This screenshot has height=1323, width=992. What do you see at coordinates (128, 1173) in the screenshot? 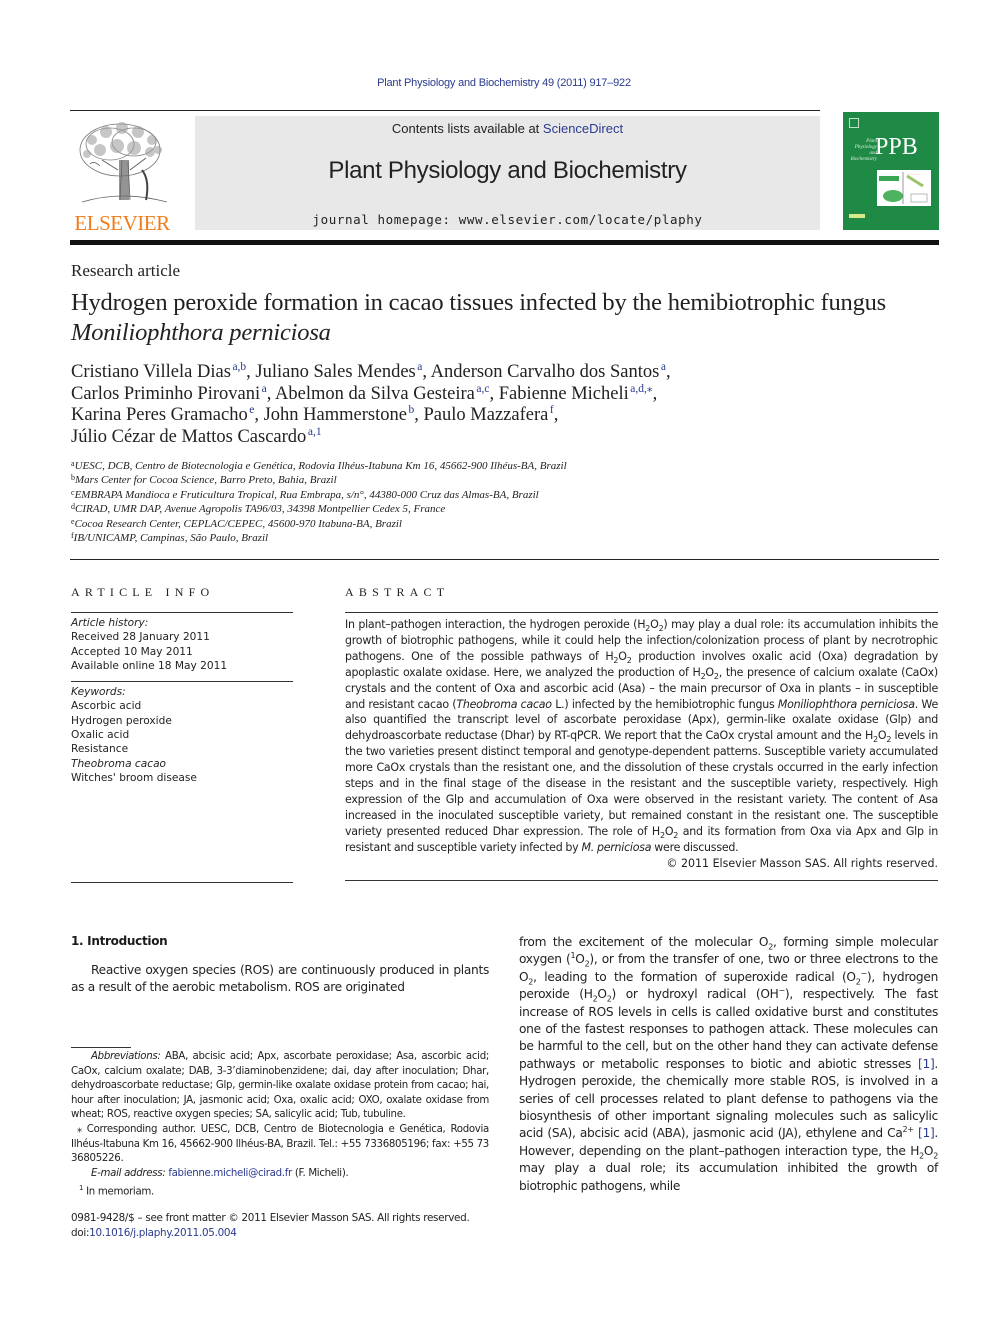
I see `email-label: E-mail address:` at bounding box center [128, 1173].